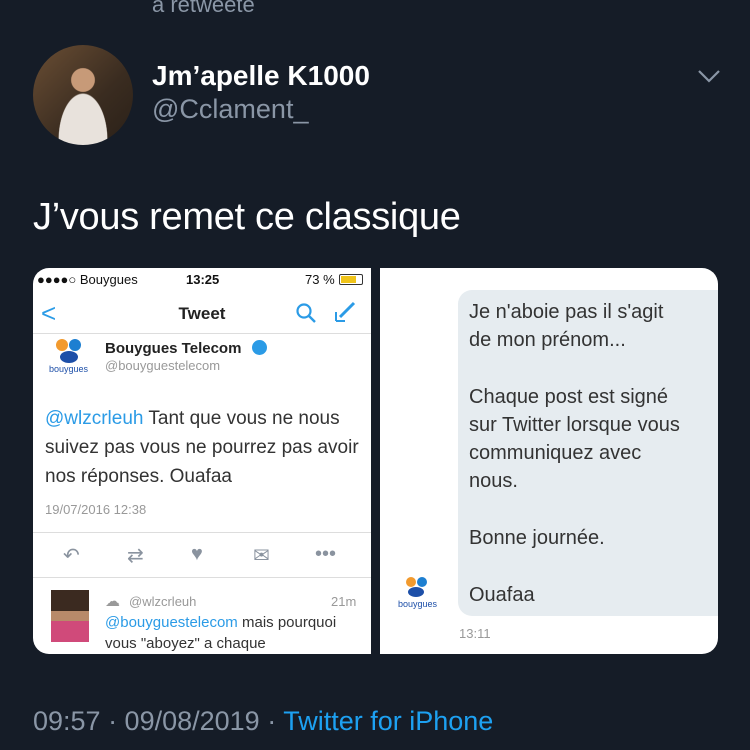 Image resolution: width=750 pixels, height=750 pixels. What do you see at coordinates (87, 279) in the screenshot?
I see `carrier-label: ●●●●○ Bouygues` at bounding box center [87, 279].